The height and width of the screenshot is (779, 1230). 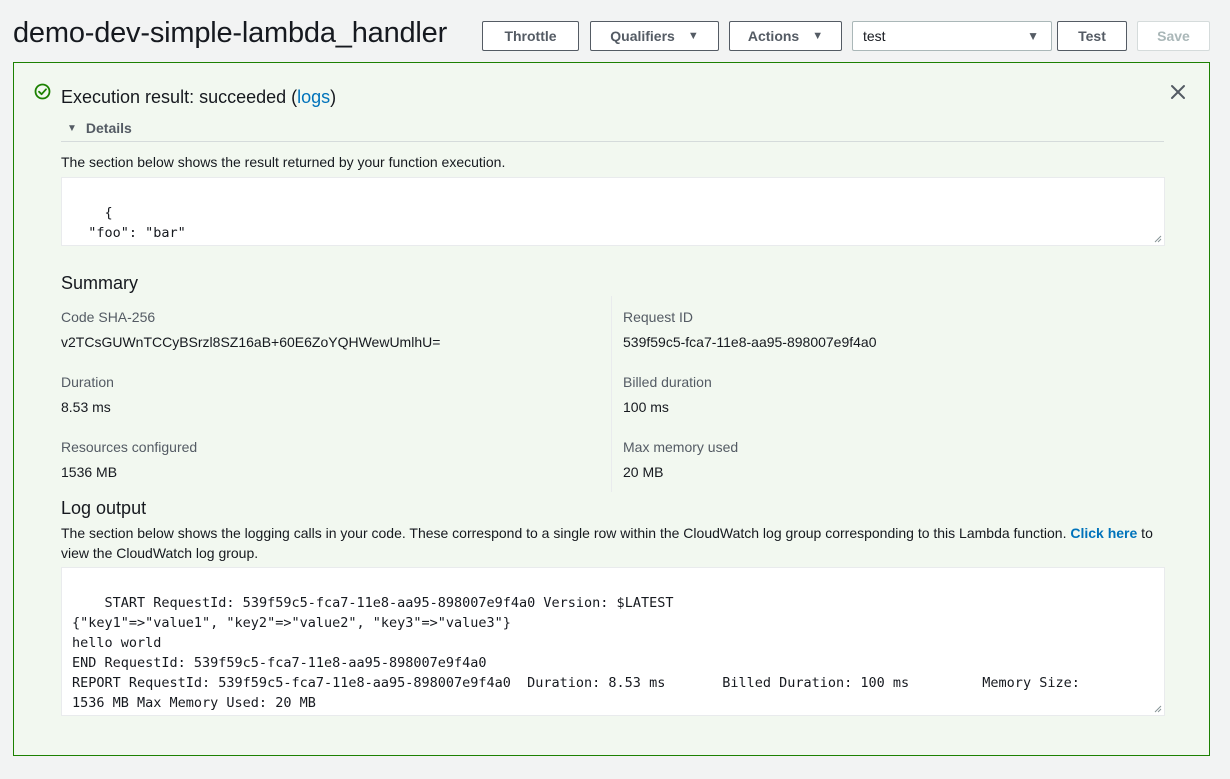 What do you see at coordinates (42, 91) in the screenshot?
I see `check-circle-icon` at bounding box center [42, 91].